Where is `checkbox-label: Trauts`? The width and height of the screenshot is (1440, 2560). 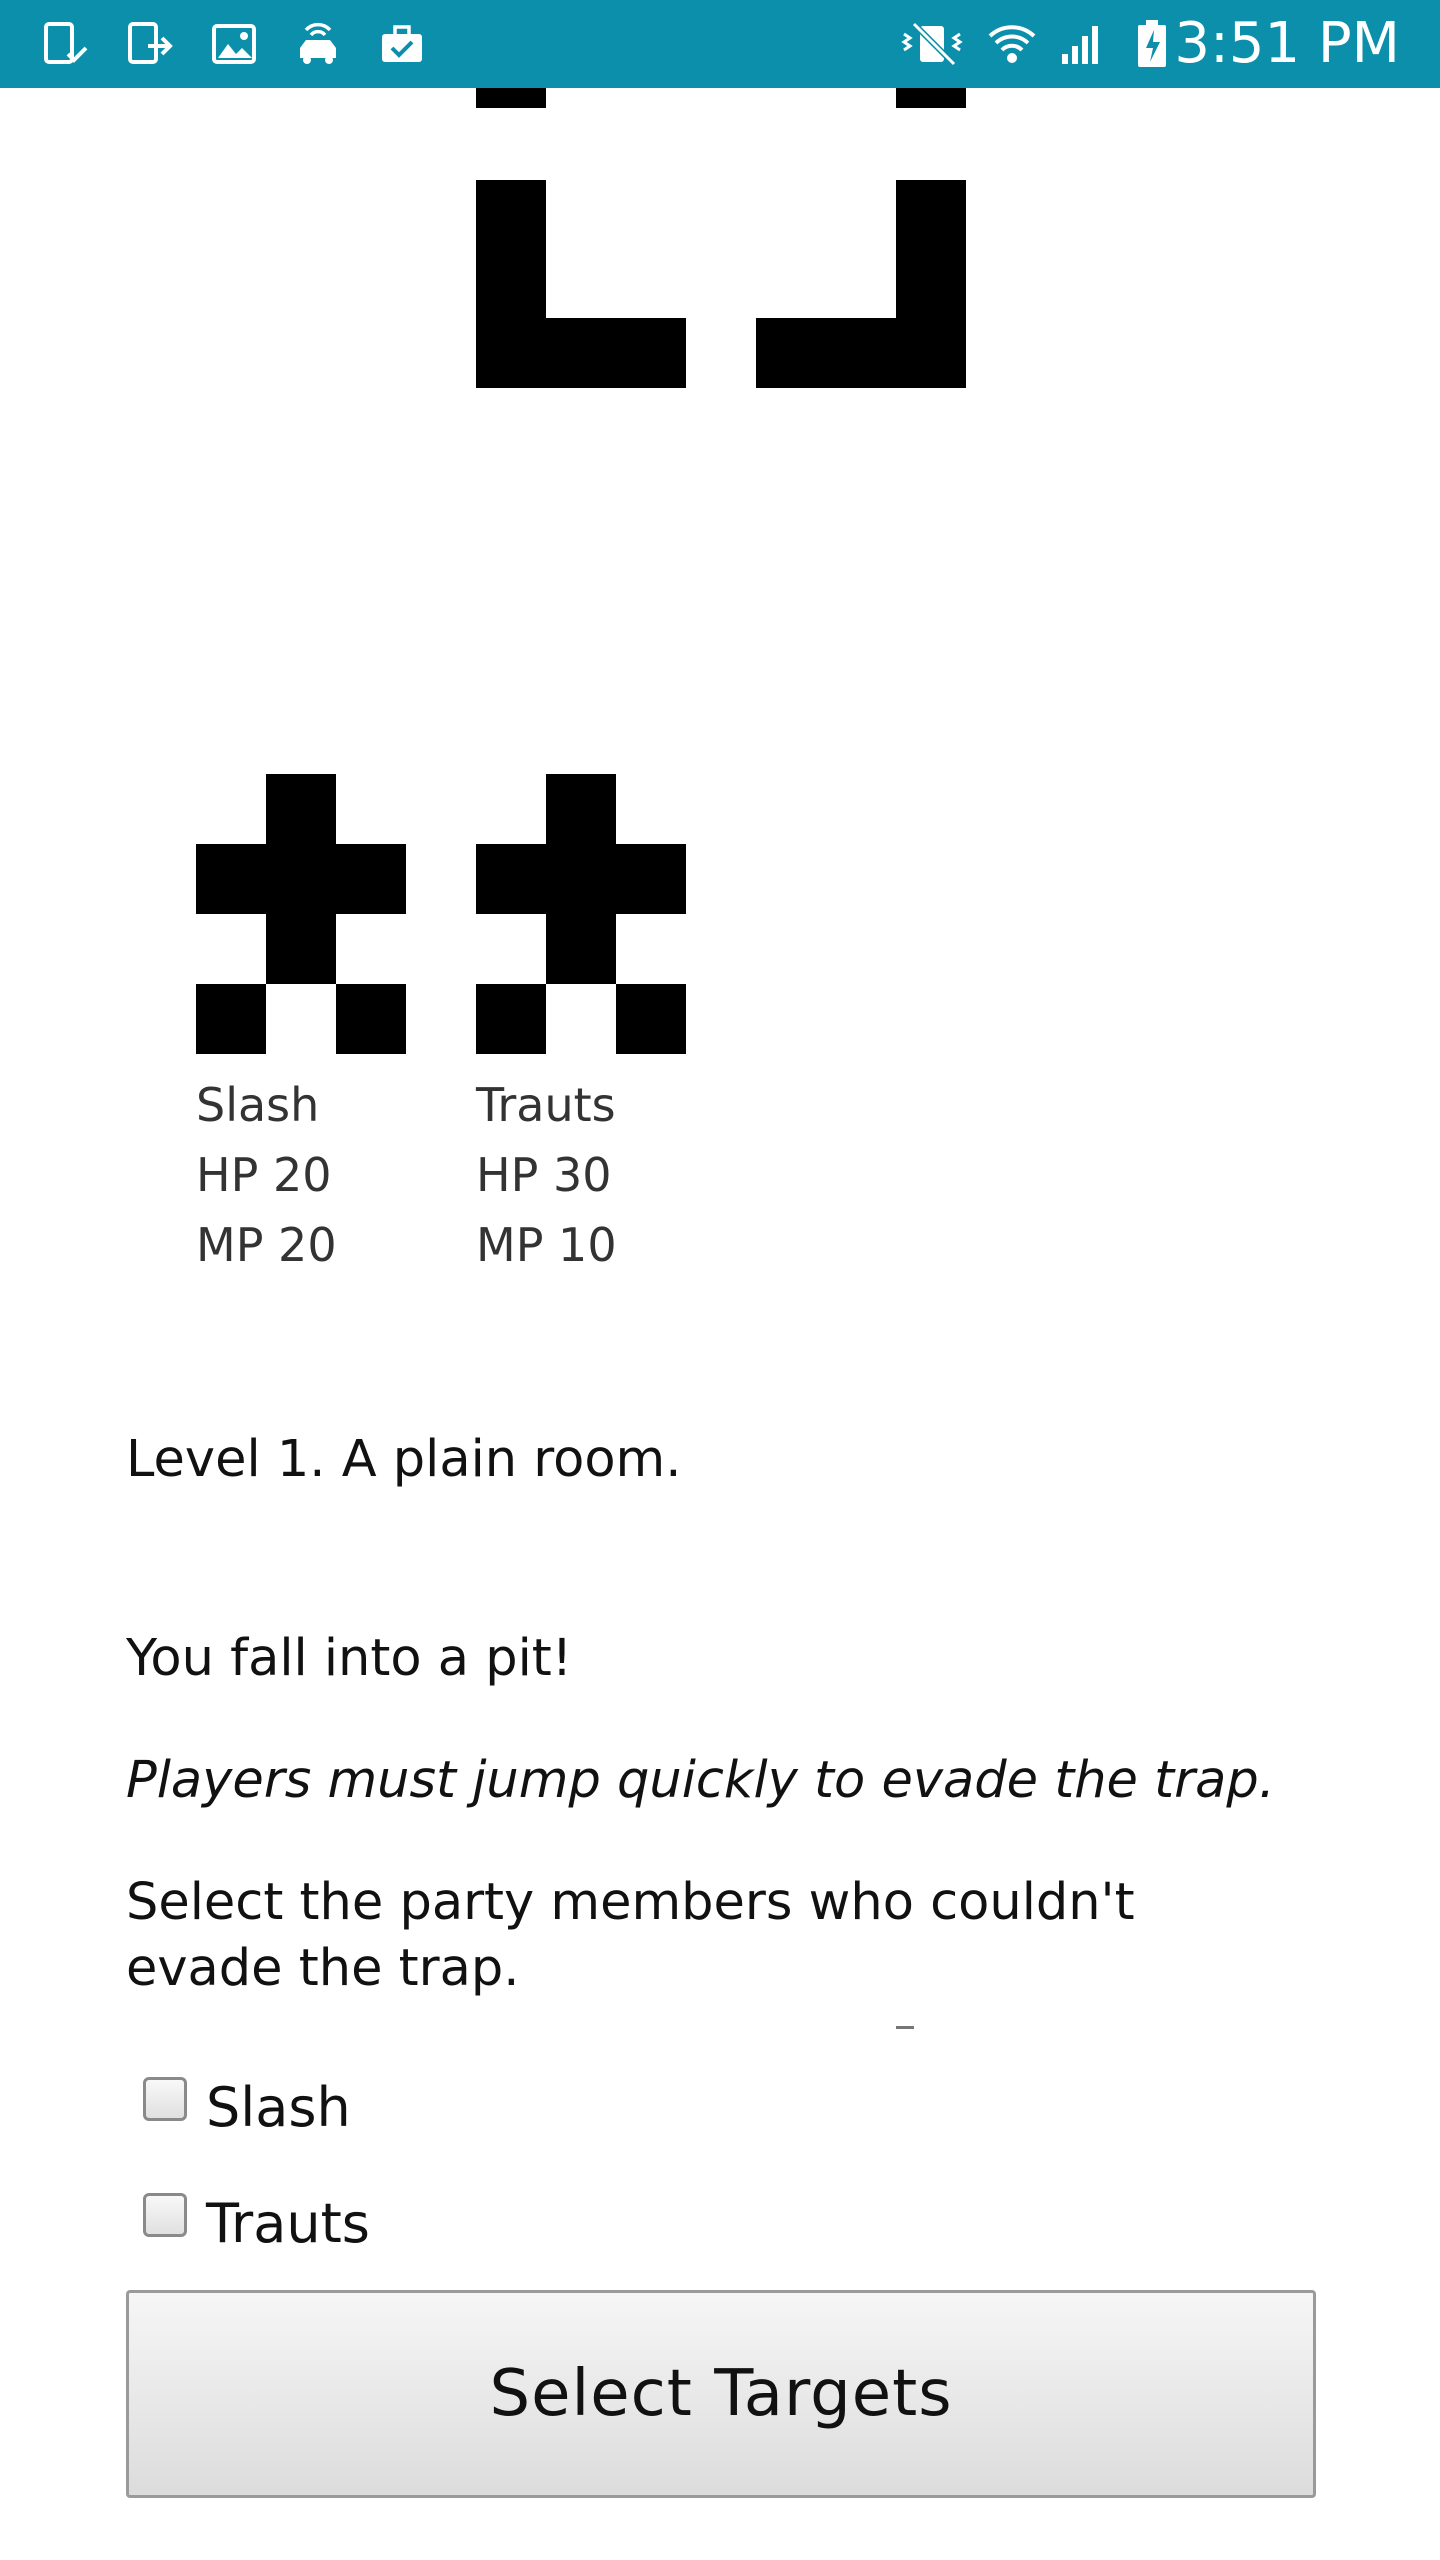
checkbox-label: Trauts is located at coordinates (288, 2224).